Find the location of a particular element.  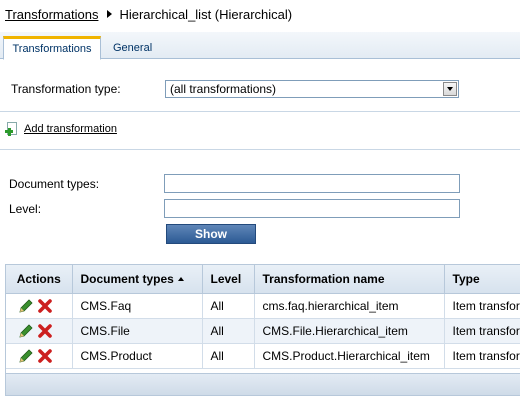

add-transformation-link: Add transformation is located at coordinates (70, 129).